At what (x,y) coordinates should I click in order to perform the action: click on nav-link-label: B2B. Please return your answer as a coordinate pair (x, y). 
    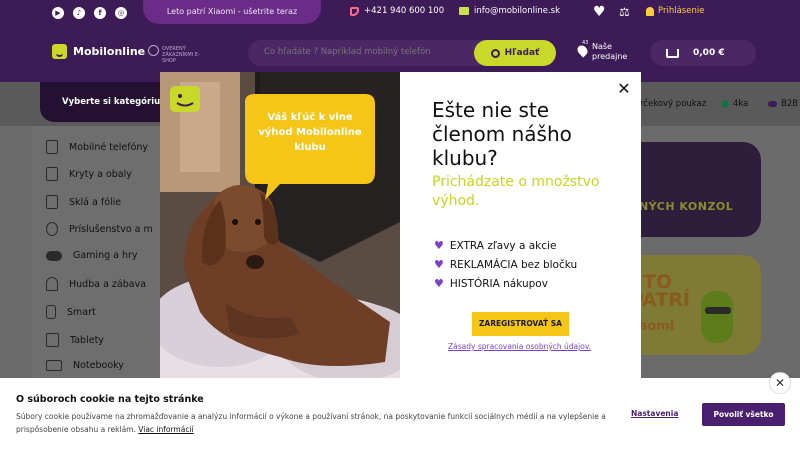
    Looking at the image, I should click on (790, 104).